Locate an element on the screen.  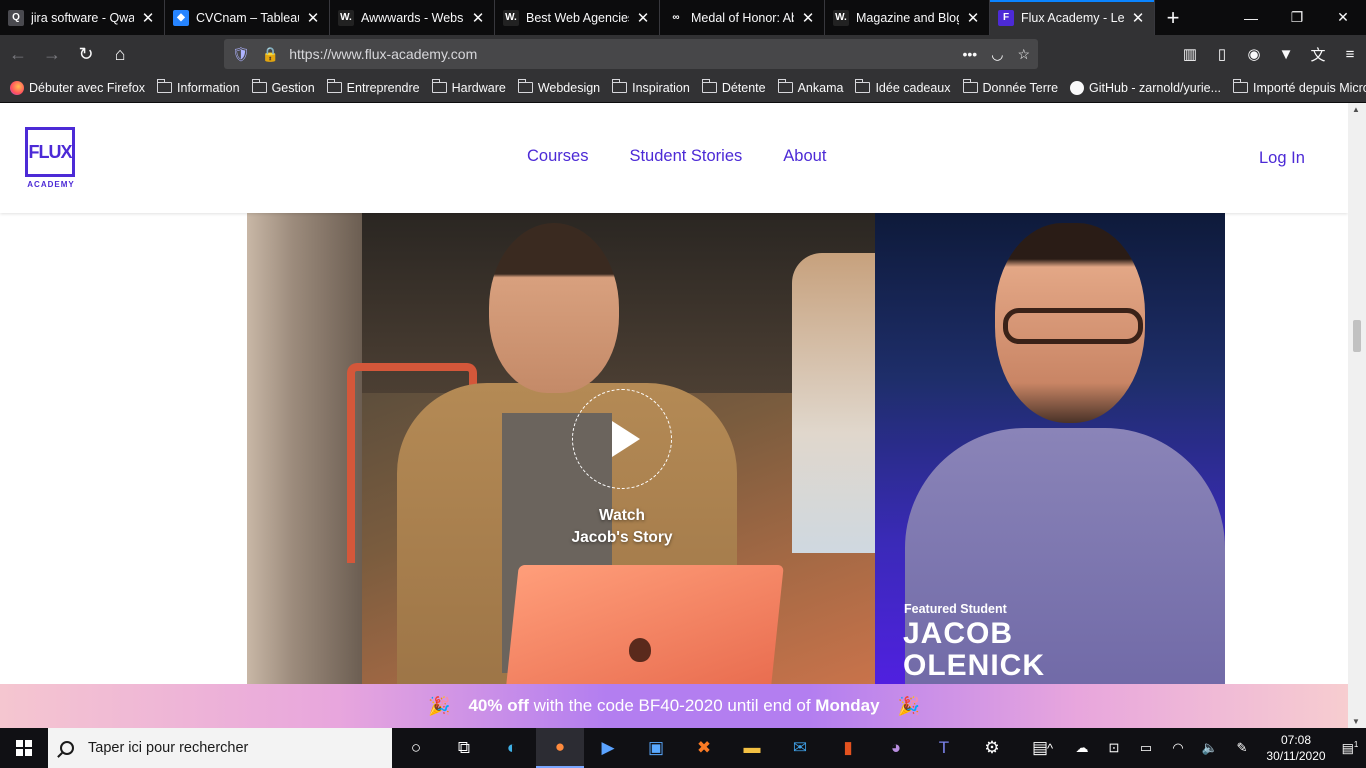
office-icon: ▮ is located at coordinates (848, 748).